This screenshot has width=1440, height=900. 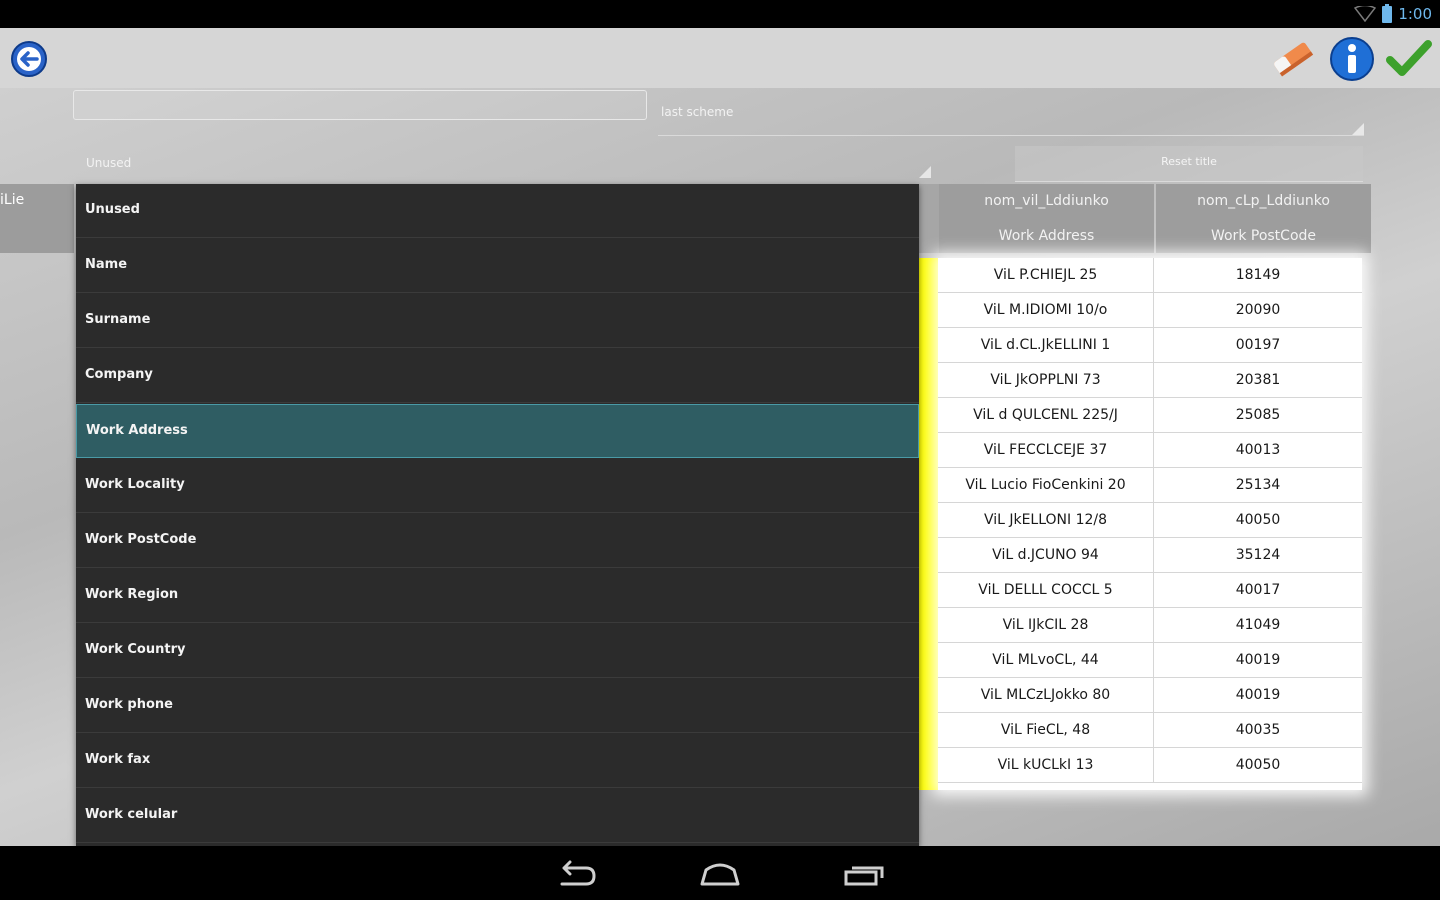 I want to click on back-arrow-icon, so click(x=29, y=59).